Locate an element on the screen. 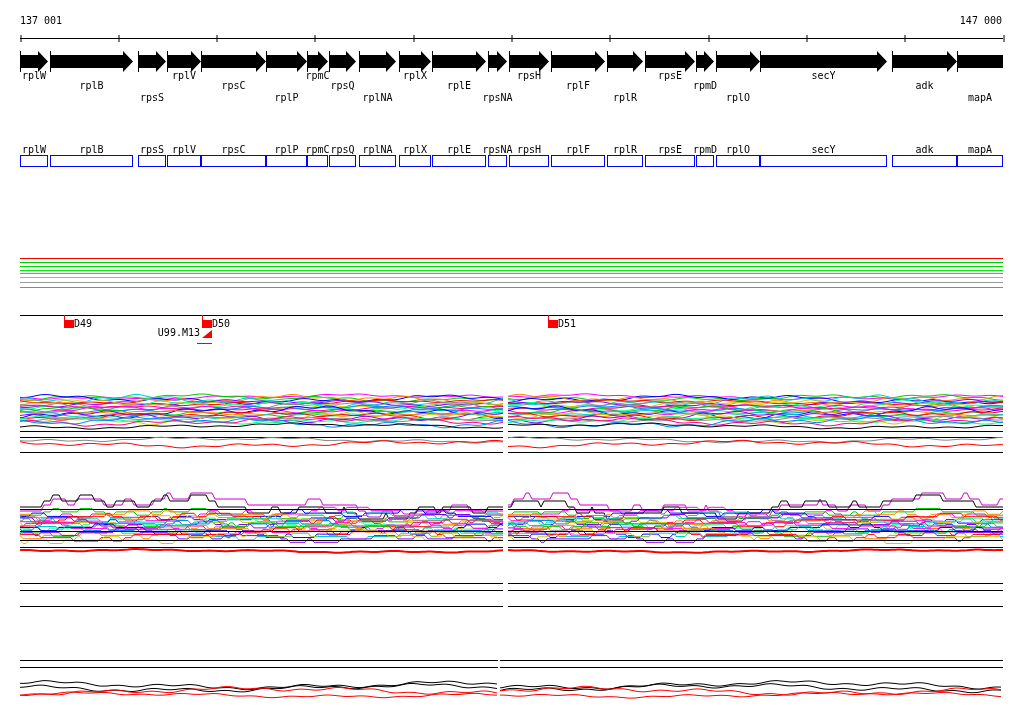  marker-label: D49 is located at coordinates (83, 323).